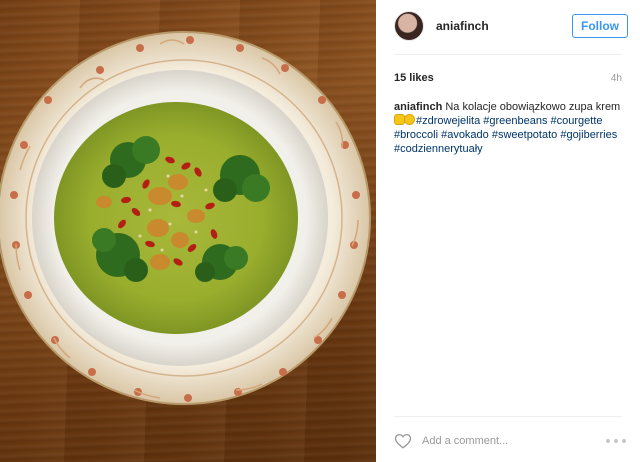  What do you see at coordinates (504, 26) in the screenshot?
I see `username-link: aniafinch` at bounding box center [504, 26].